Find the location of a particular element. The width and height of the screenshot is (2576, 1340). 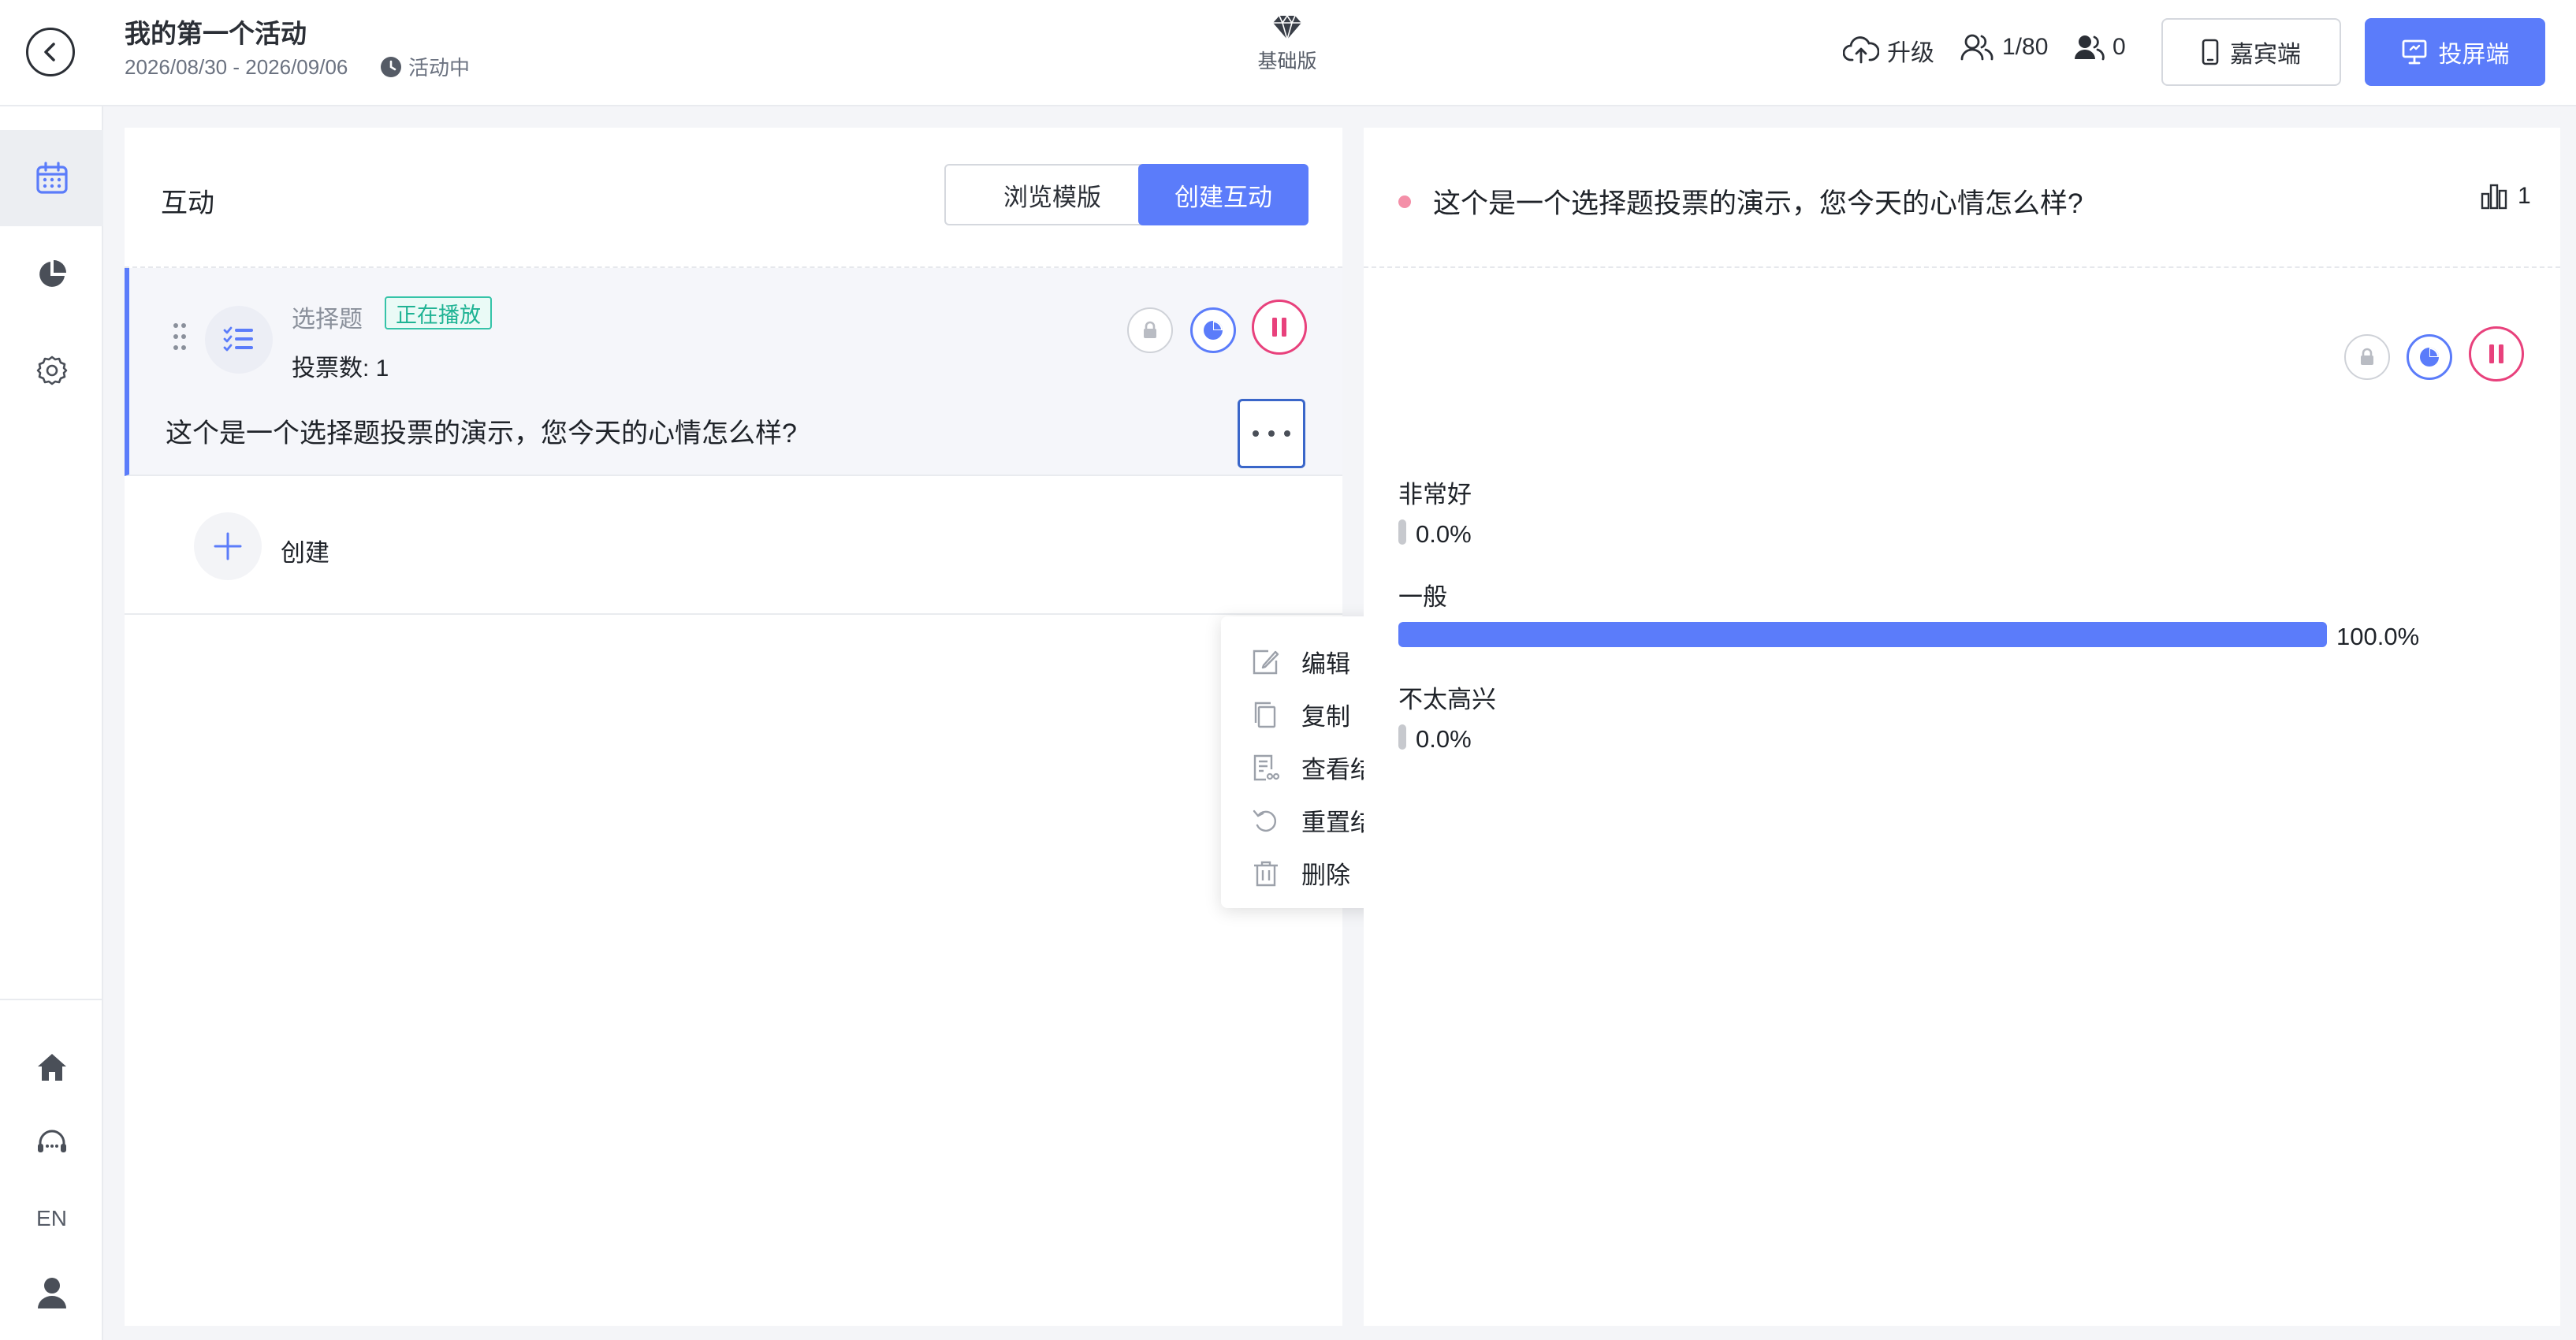

rail-item-home is located at coordinates (51, 1067).